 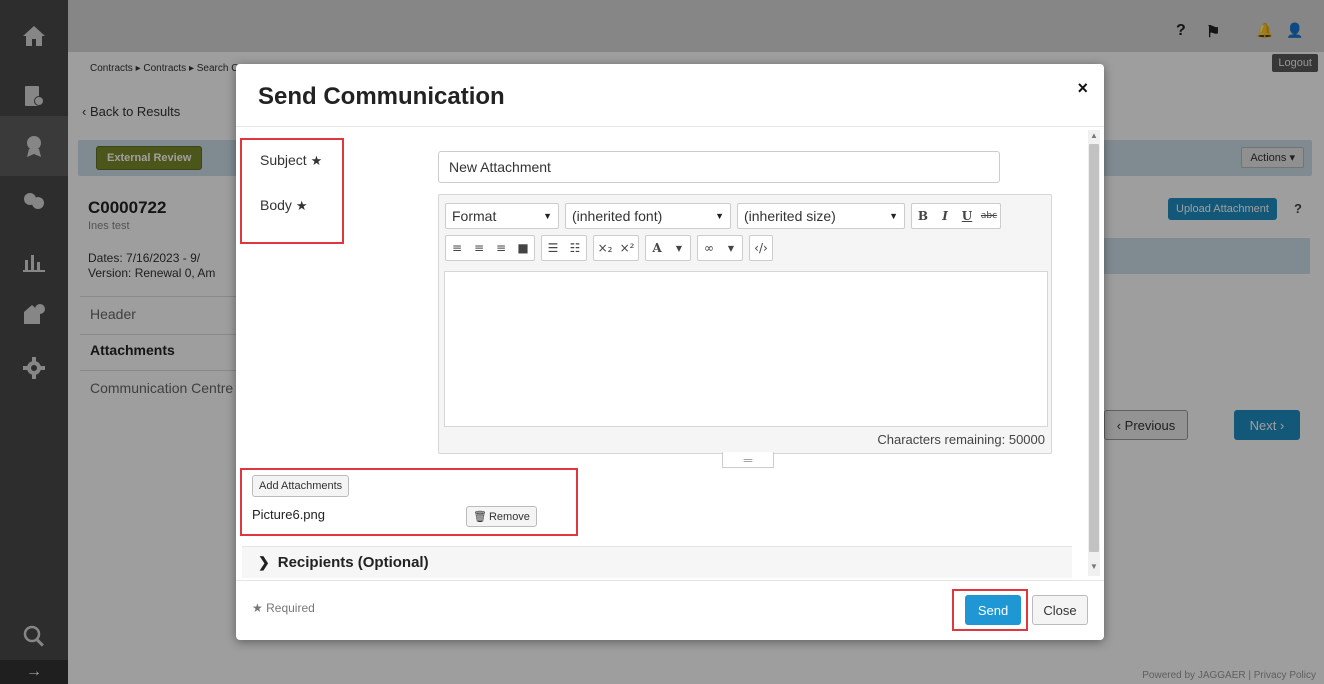 I want to click on required-note: ★ Required, so click(x=283, y=608).